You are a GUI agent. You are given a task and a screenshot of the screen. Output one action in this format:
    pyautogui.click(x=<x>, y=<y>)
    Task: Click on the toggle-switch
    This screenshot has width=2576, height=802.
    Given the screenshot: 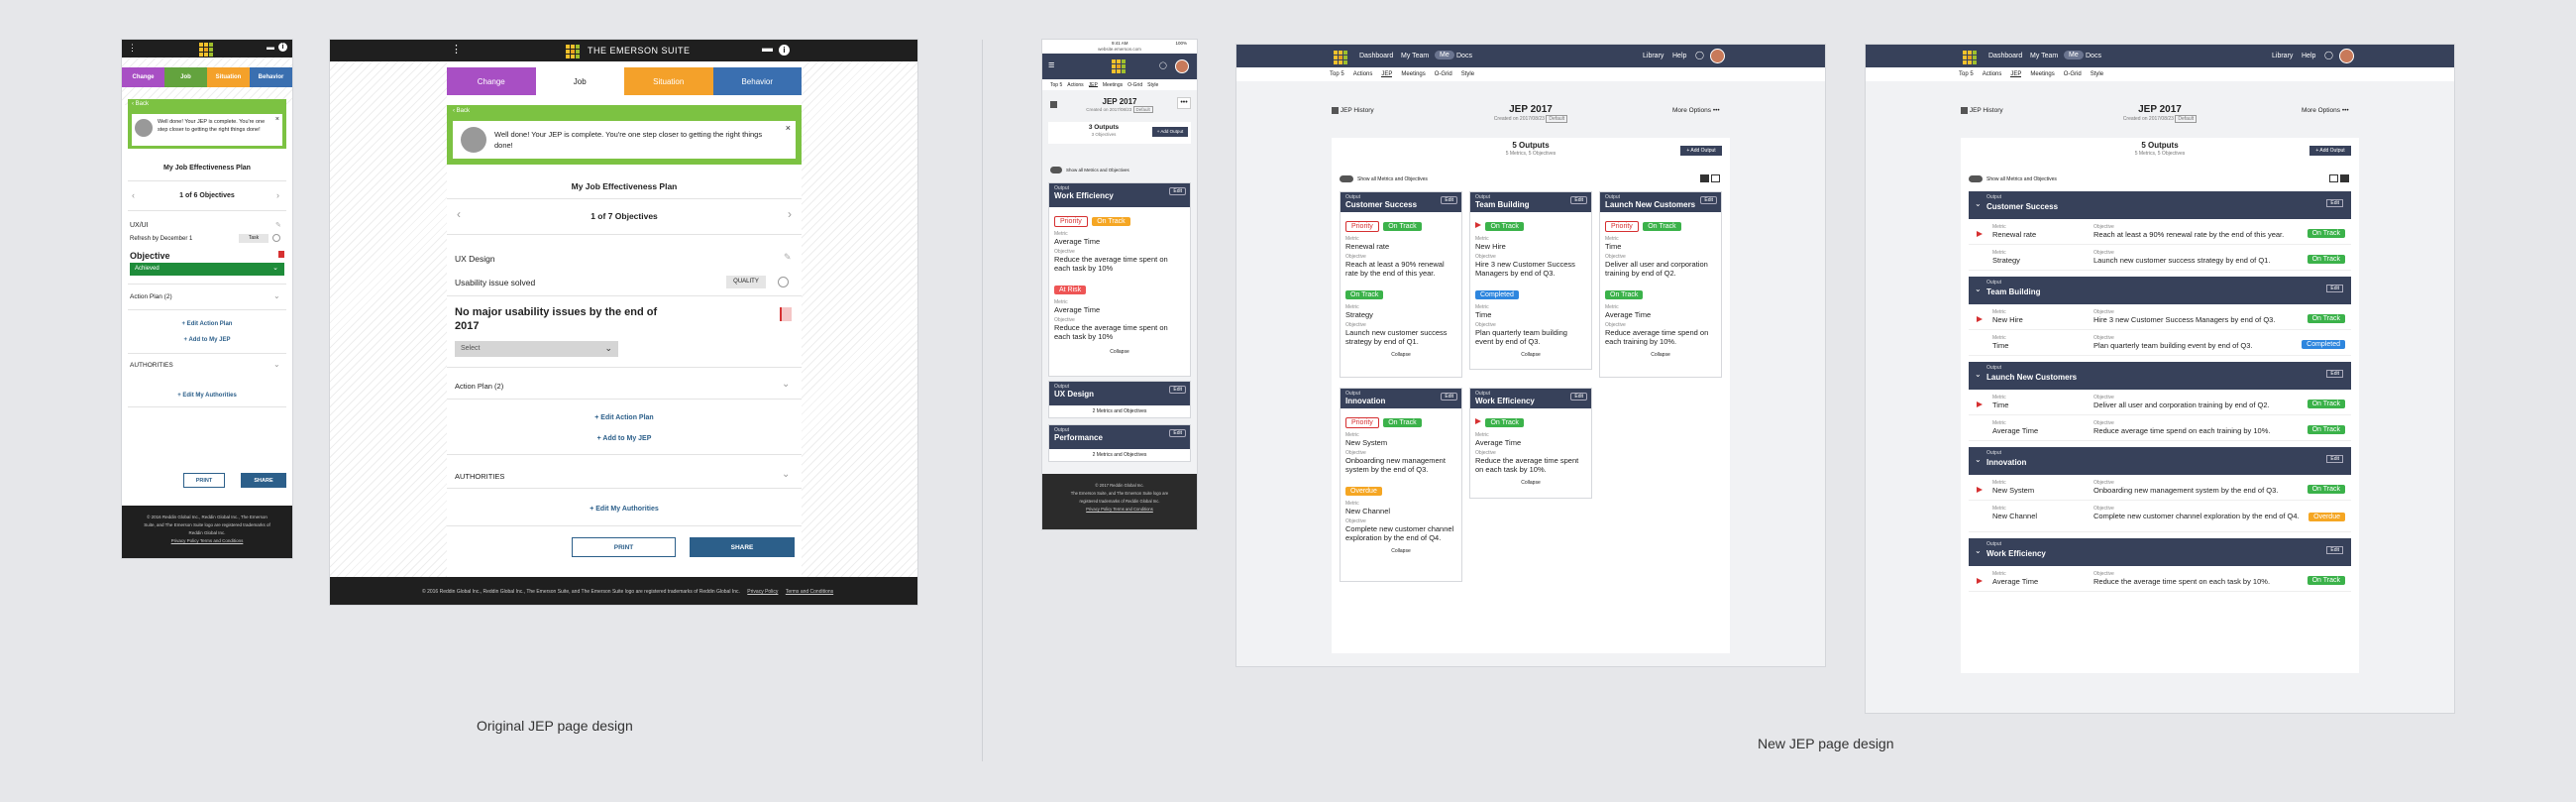 What is the action you would take?
    pyautogui.click(x=1346, y=178)
    